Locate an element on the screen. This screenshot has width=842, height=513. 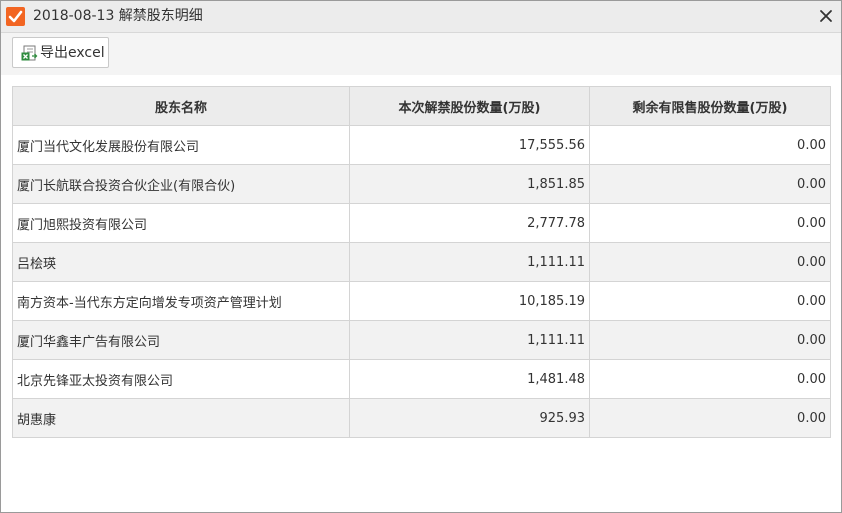
shareholder-name-cell: 胡惠康 is located at coordinates (181, 418).